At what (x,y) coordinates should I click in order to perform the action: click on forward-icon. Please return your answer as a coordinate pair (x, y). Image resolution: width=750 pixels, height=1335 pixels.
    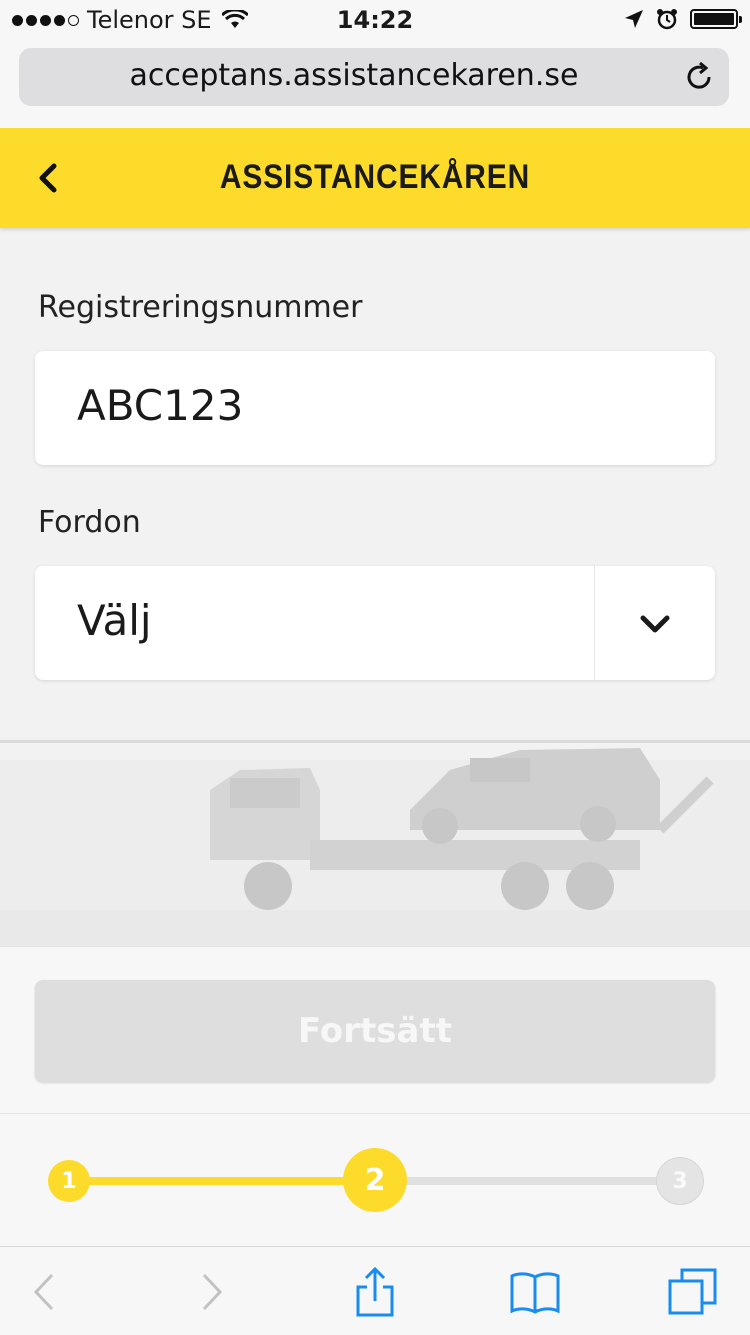
    Looking at the image, I should click on (211, 1292).